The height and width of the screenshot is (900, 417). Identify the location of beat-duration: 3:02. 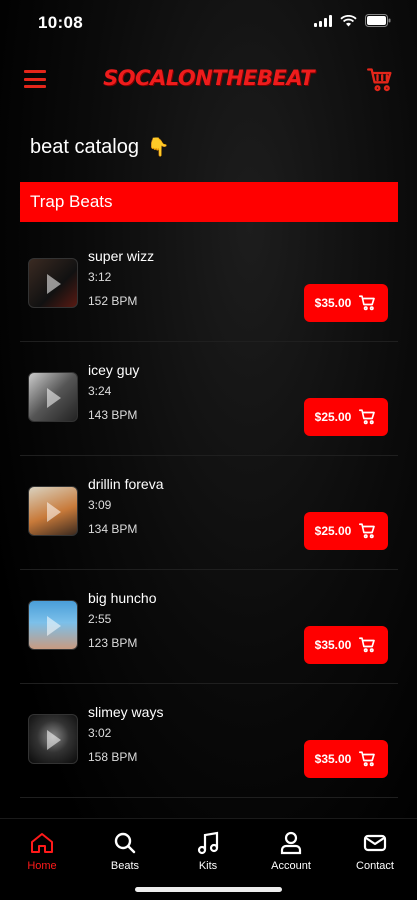
(100, 733).